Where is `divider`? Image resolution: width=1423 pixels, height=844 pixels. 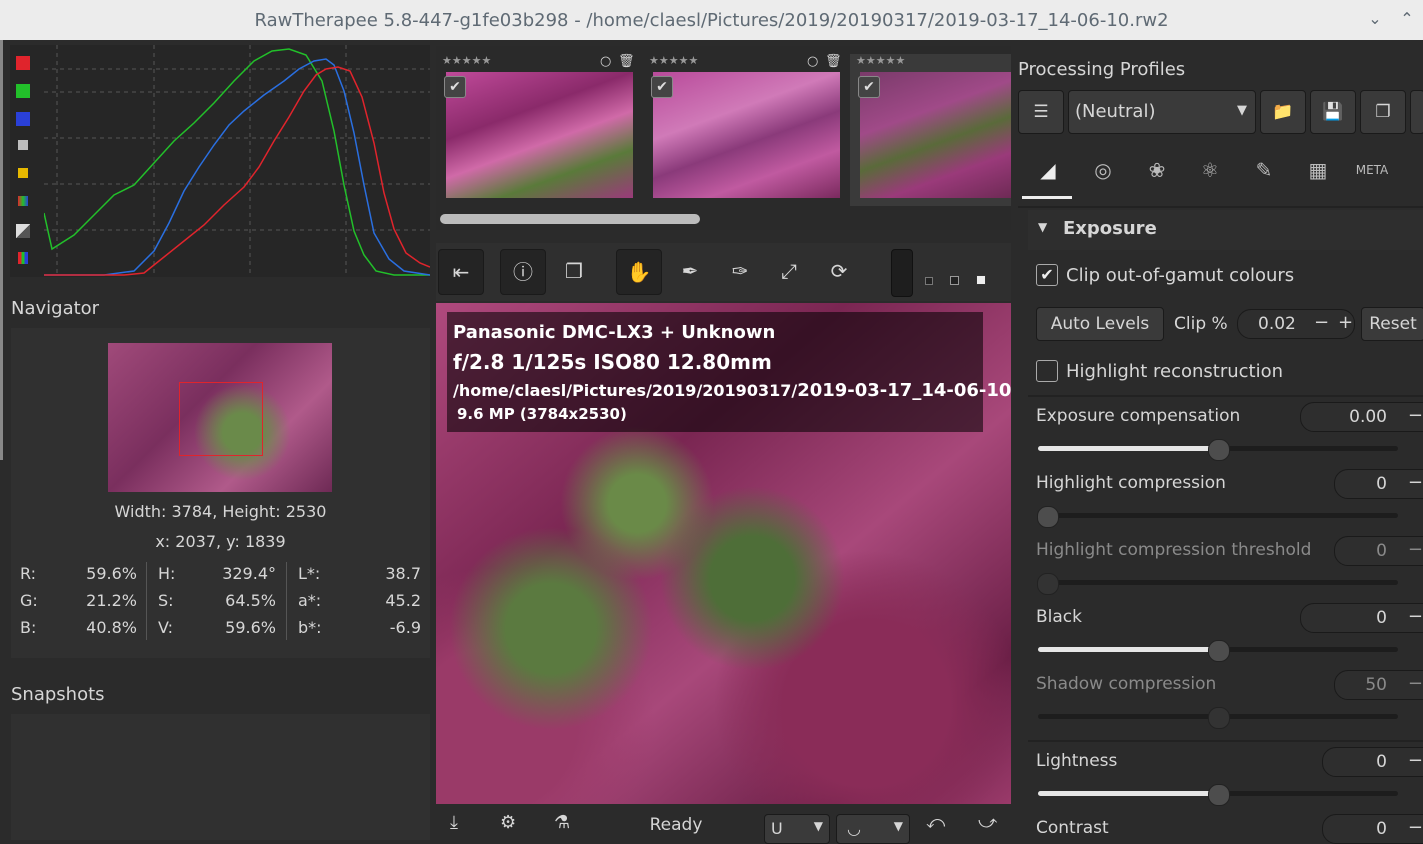
divider is located at coordinates (1225, 741).